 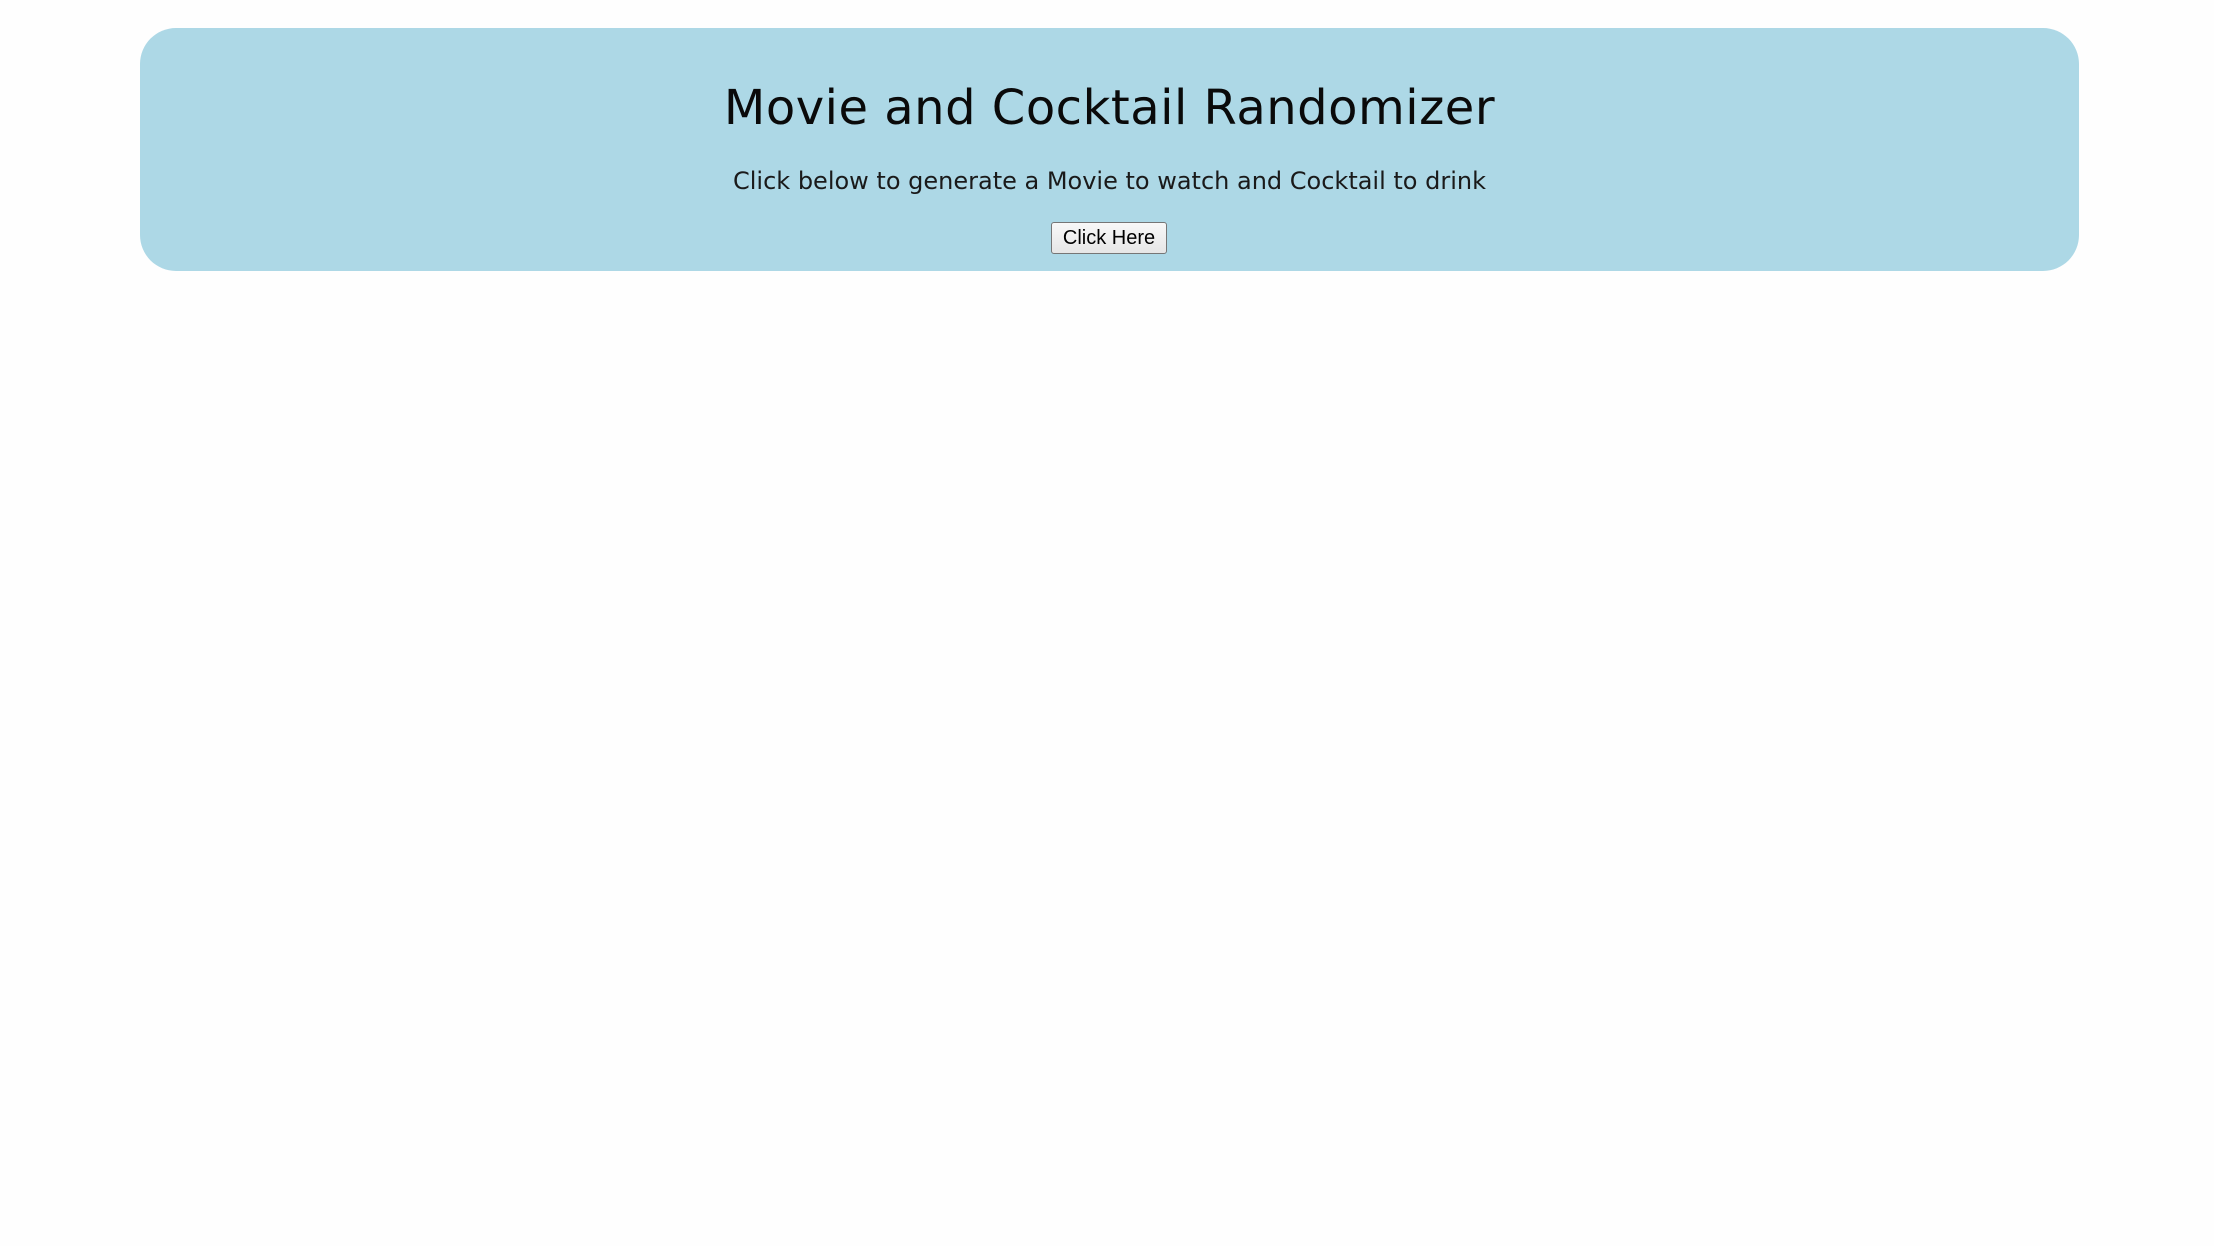 What do you see at coordinates (1109, 108) in the screenshot?
I see `page-title: Movie and Cocktail Randomizer` at bounding box center [1109, 108].